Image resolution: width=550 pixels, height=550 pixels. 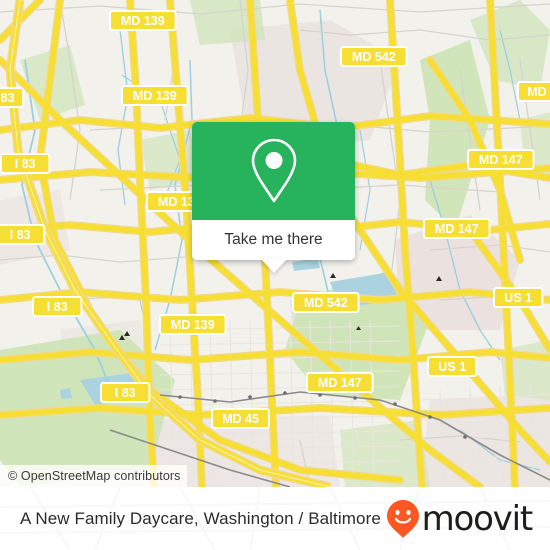 What do you see at coordinates (8, 98) in the screenshot?
I see `road-shield-label: 83` at bounding box center [8, 98].